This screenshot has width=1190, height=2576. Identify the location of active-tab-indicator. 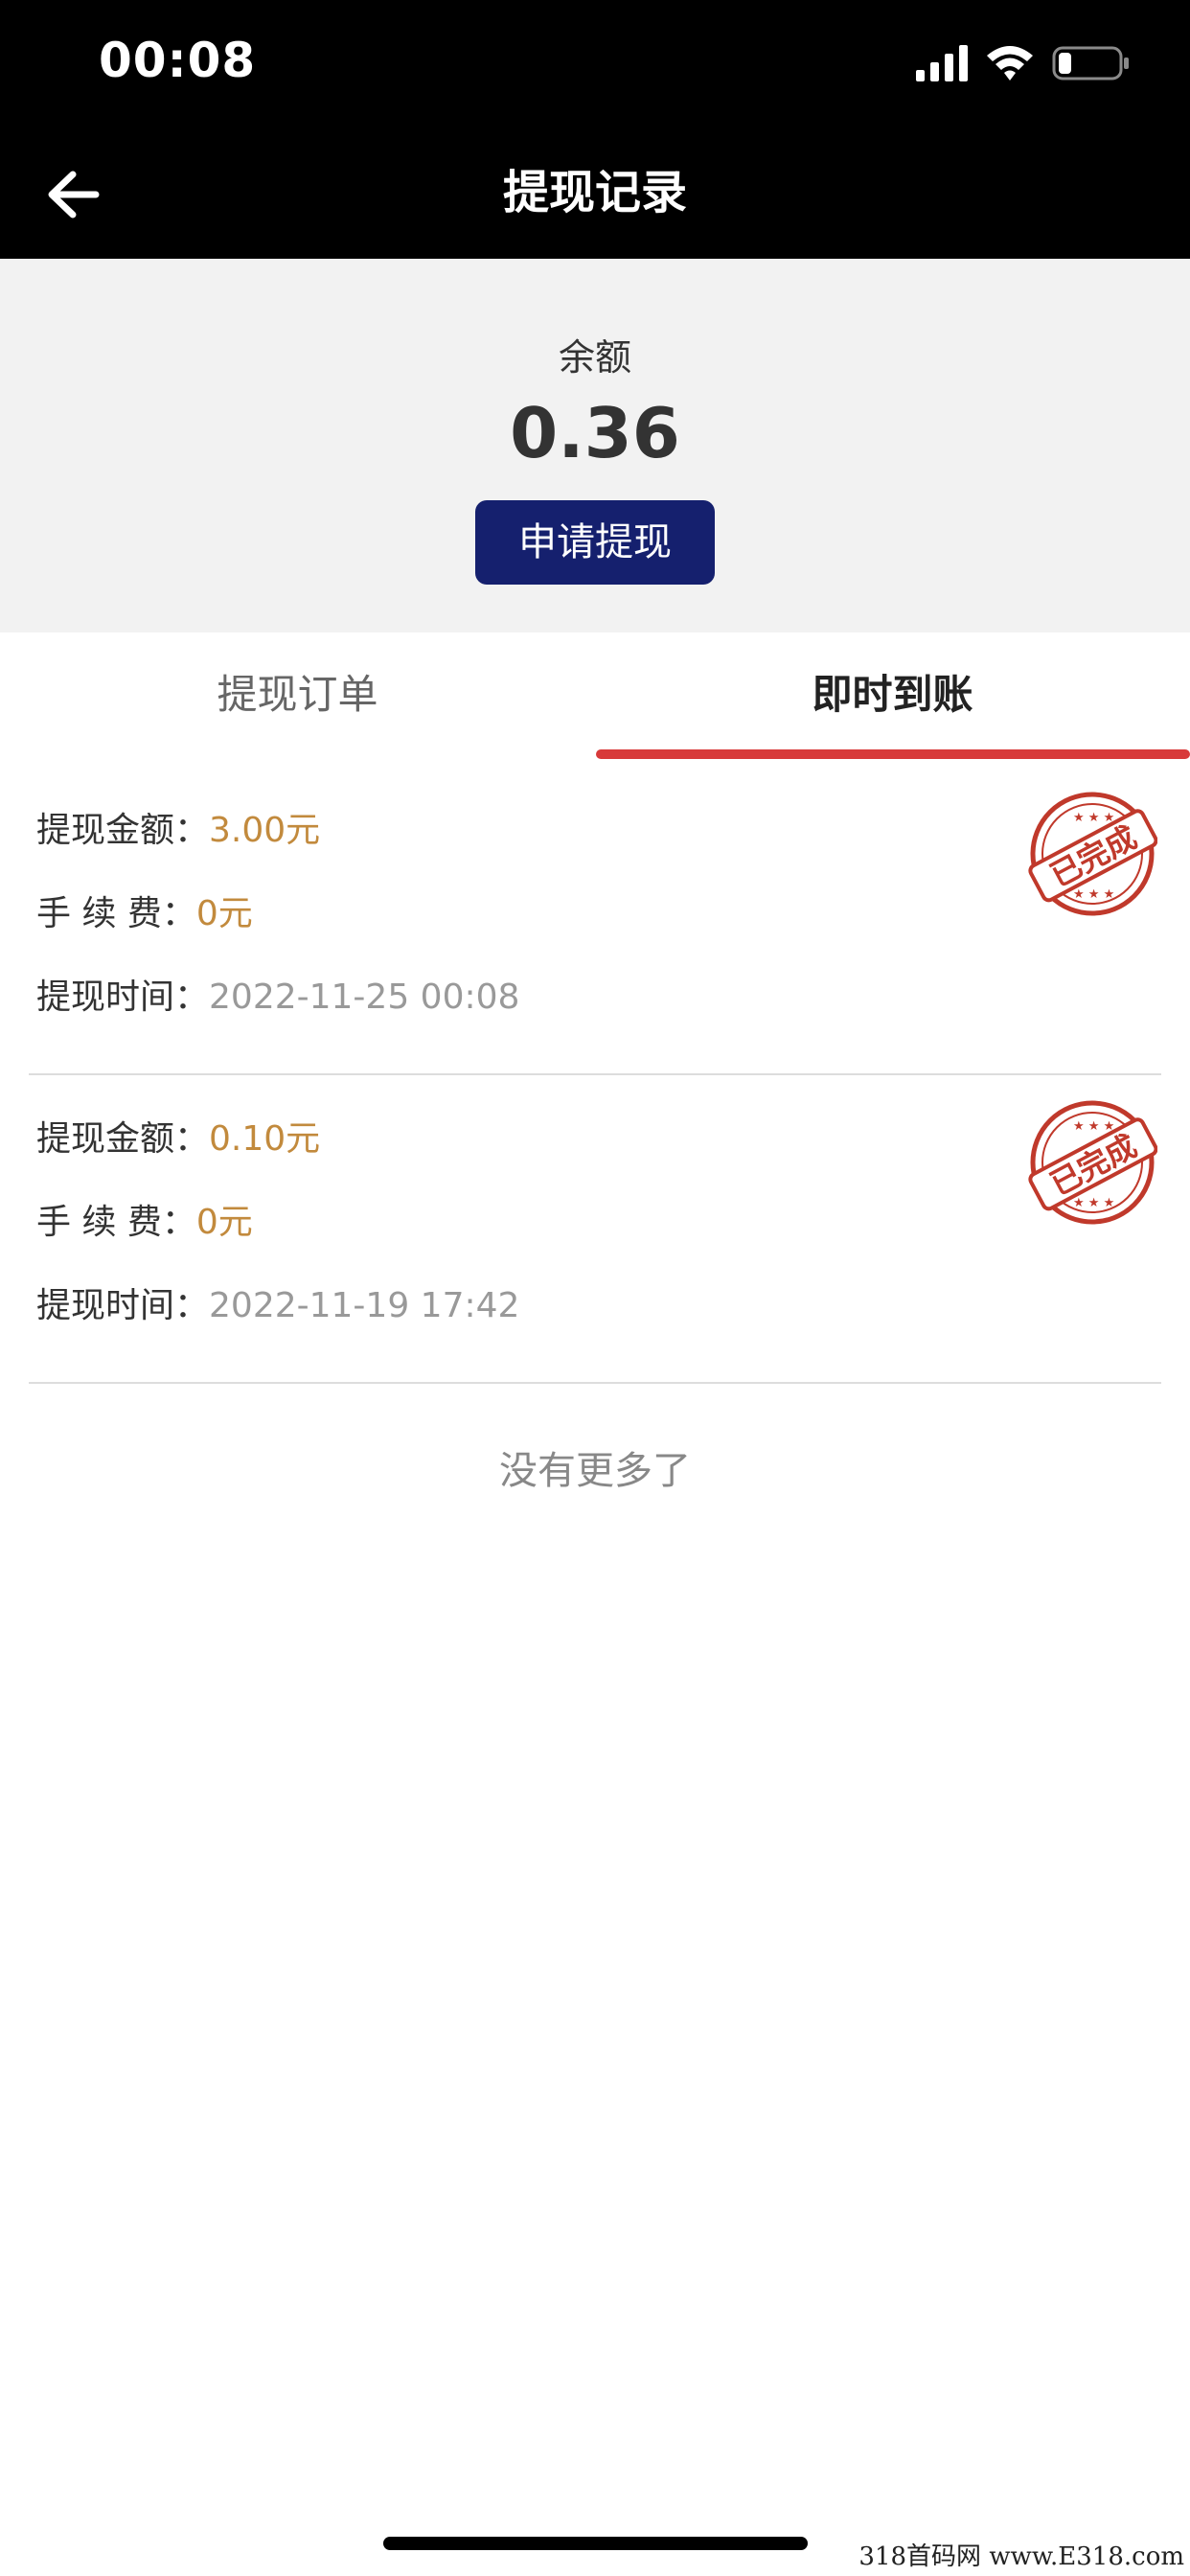
(893, 754).